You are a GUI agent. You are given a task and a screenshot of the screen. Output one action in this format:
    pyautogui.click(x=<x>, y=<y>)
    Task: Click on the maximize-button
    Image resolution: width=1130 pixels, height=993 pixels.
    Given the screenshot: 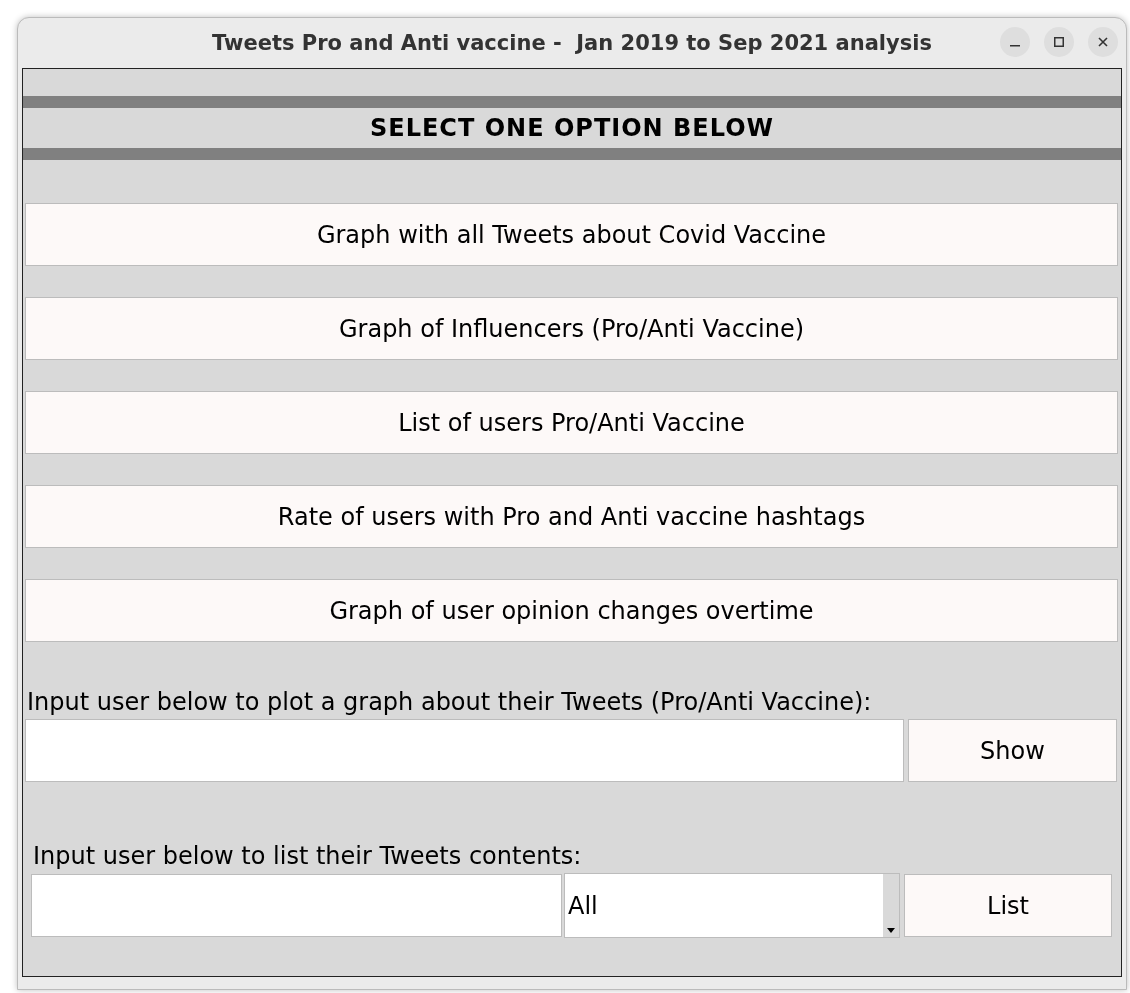 What is the action you would take?
    pyautogui.click(x=1059, y=42)
    